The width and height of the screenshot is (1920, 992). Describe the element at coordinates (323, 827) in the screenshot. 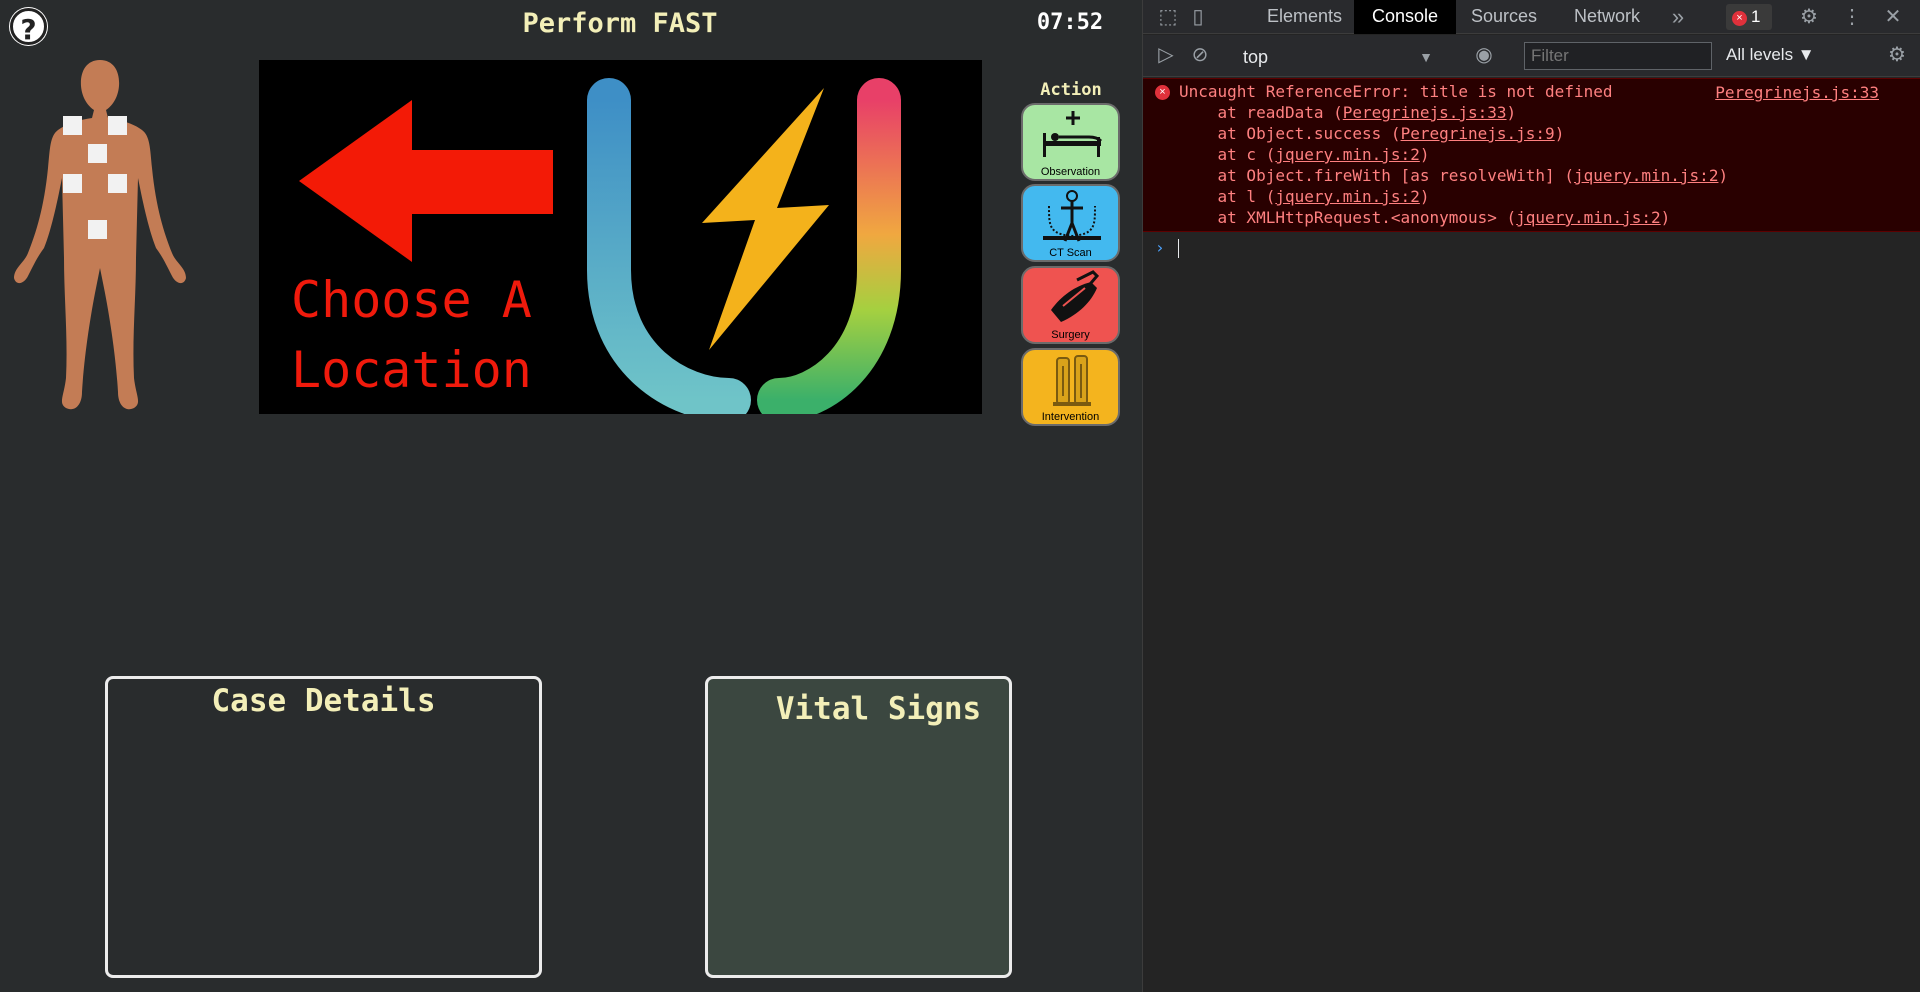

I see `case-details-panel: Case Details` at that location.